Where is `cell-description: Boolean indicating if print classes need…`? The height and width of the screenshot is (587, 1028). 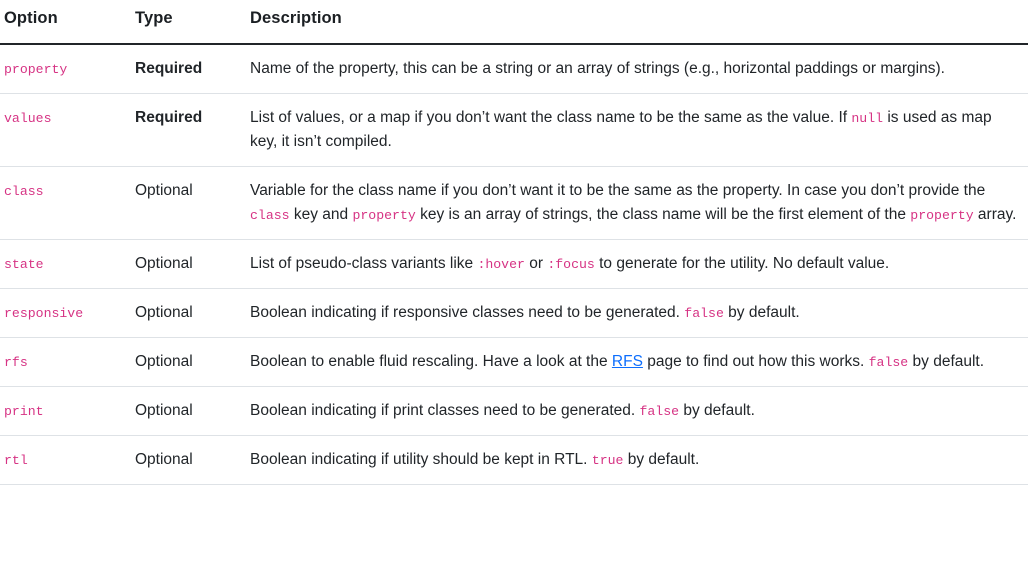 cell-description: Boolean indicating if print classes need… is located at coordinates (639, 411).